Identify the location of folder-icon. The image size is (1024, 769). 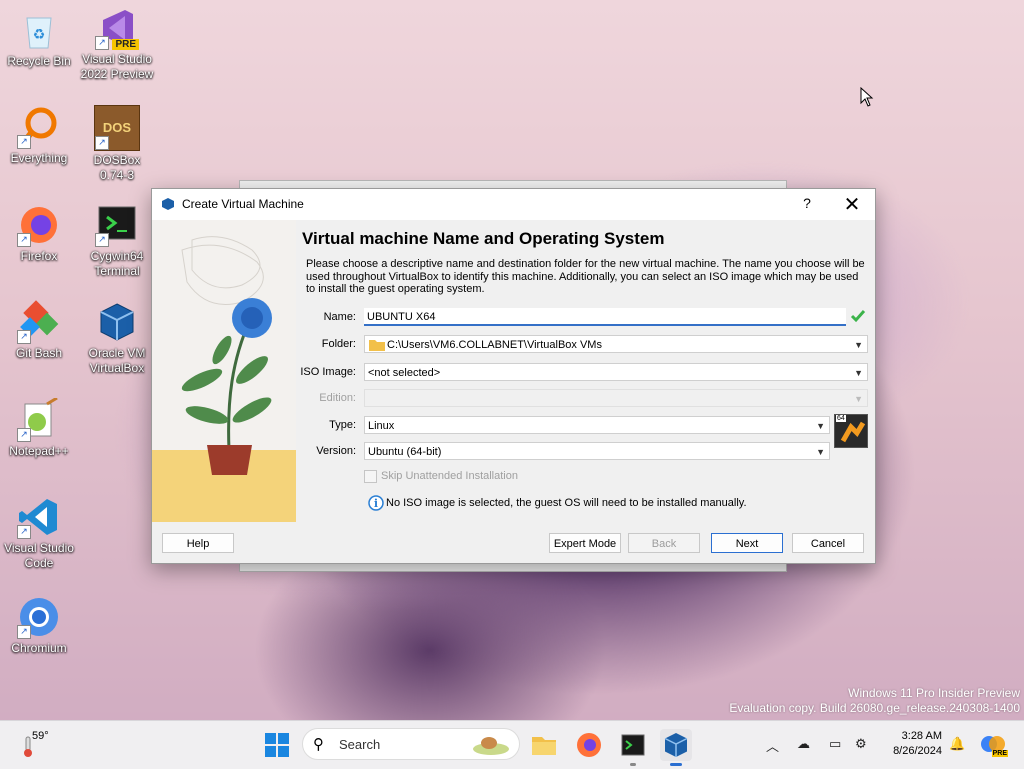
(544, 746).